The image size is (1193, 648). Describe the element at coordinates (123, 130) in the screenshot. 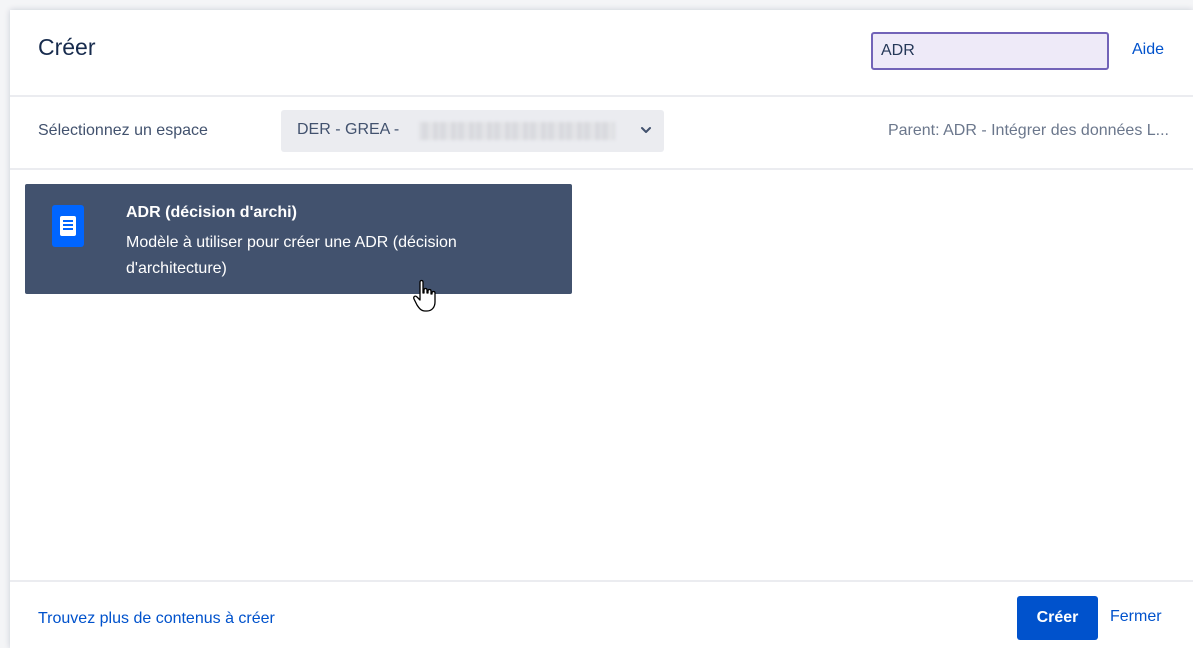

I see `space-select-label: Sélectionnez un espace` at that location.